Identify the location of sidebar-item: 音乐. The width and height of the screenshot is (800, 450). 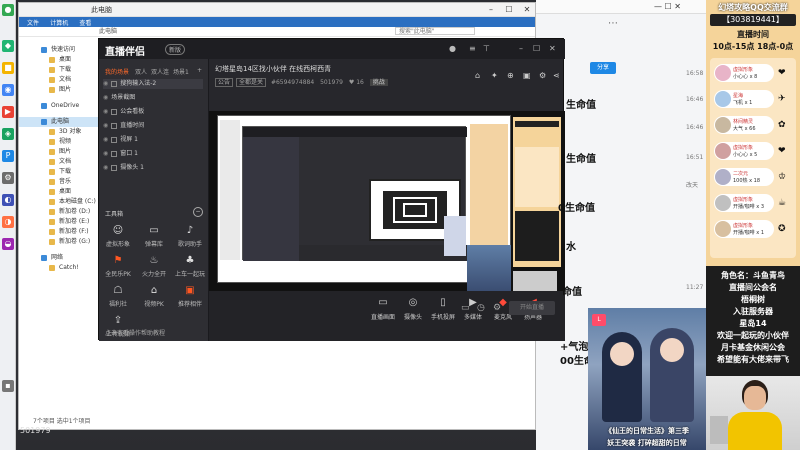
(59, 182).